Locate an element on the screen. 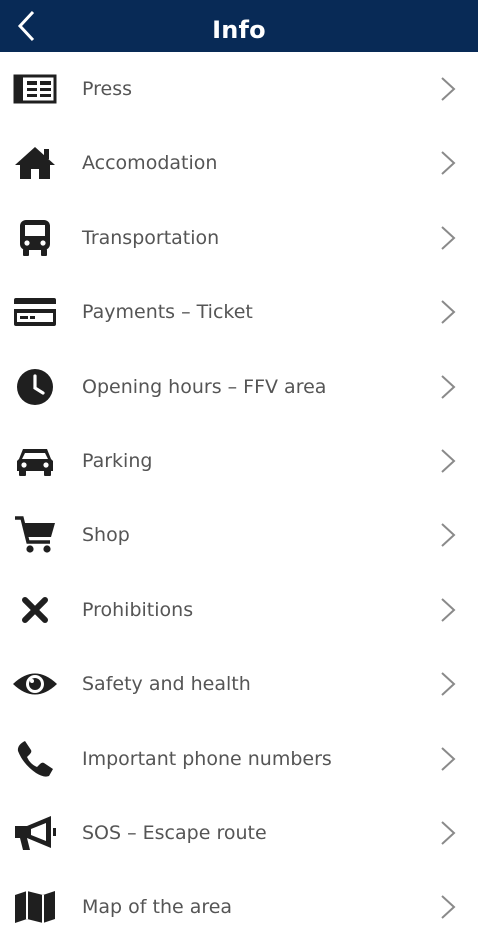  list-item-transportation: Transportation is located at coordinates (239, 238).